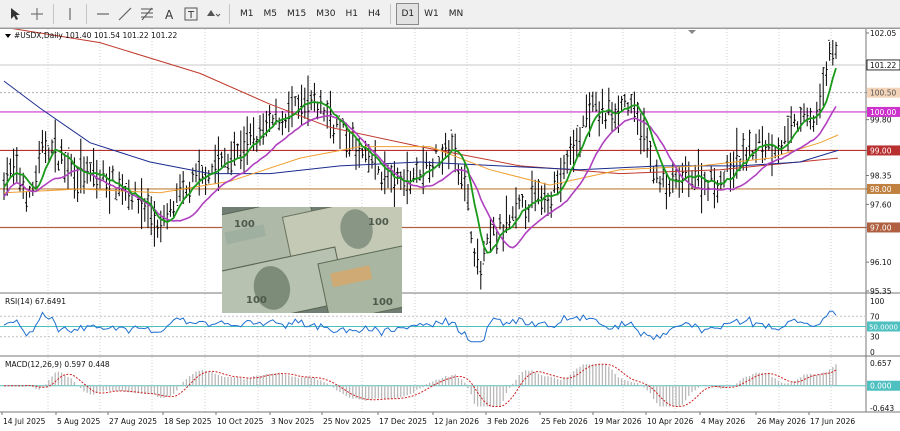 The width and height of the screenshot is (900, 431). I want to click on cursor-tool-button, so click(15, 14).